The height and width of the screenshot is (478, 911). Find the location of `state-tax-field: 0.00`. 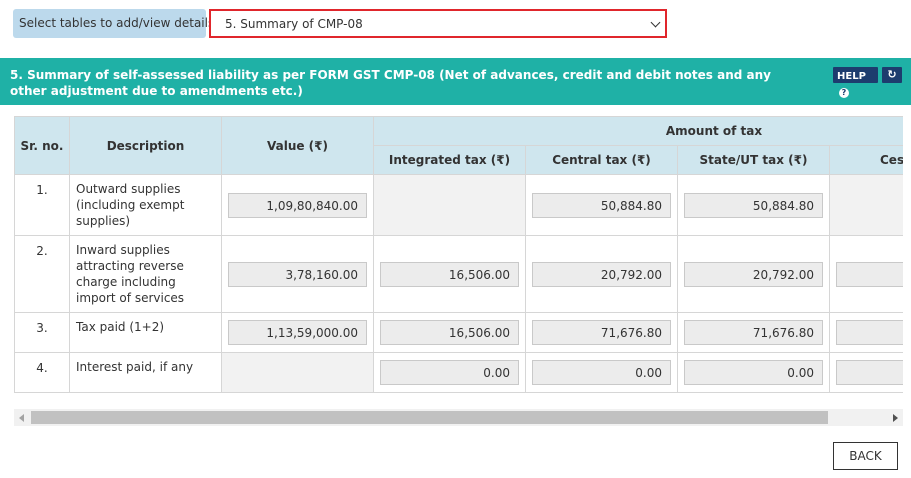

state-tax-field: 0.00 is located at coordinates (753, 372).